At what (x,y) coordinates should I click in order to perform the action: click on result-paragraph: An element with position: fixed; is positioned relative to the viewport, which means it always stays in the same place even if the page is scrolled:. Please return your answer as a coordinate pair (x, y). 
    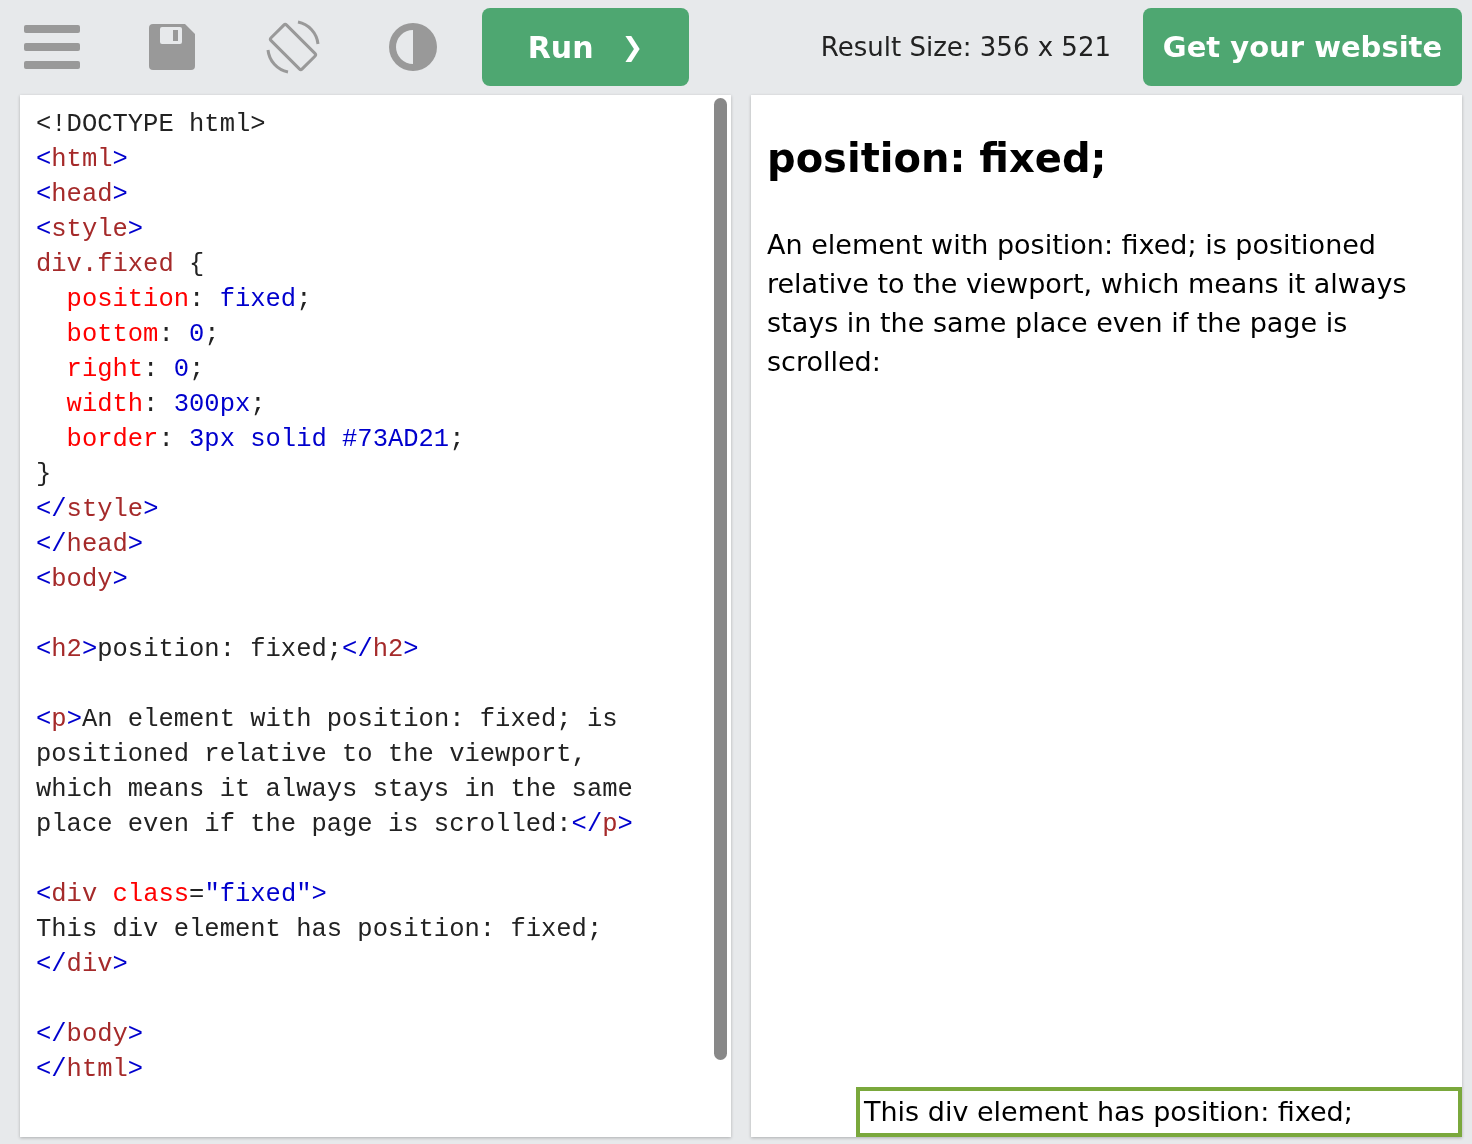
    Looking at the image, I should click on (1087, 303).